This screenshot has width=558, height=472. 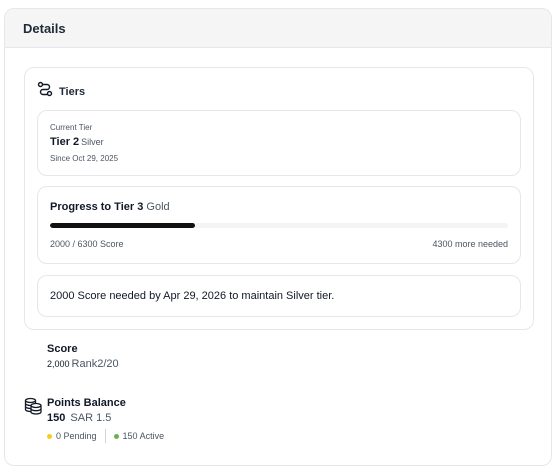 I want to click on points-balance-value-row: 150 SAR 1.5, so click(x=105, y=418).